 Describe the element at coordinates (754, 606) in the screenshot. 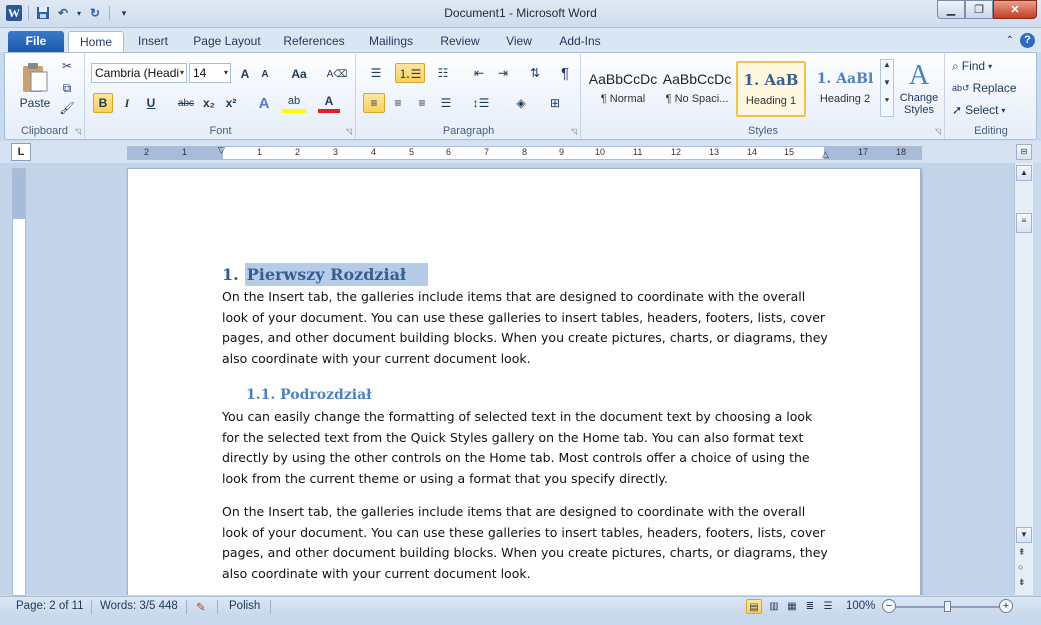

I see `print-layout-view-icon: ▤` at that location.